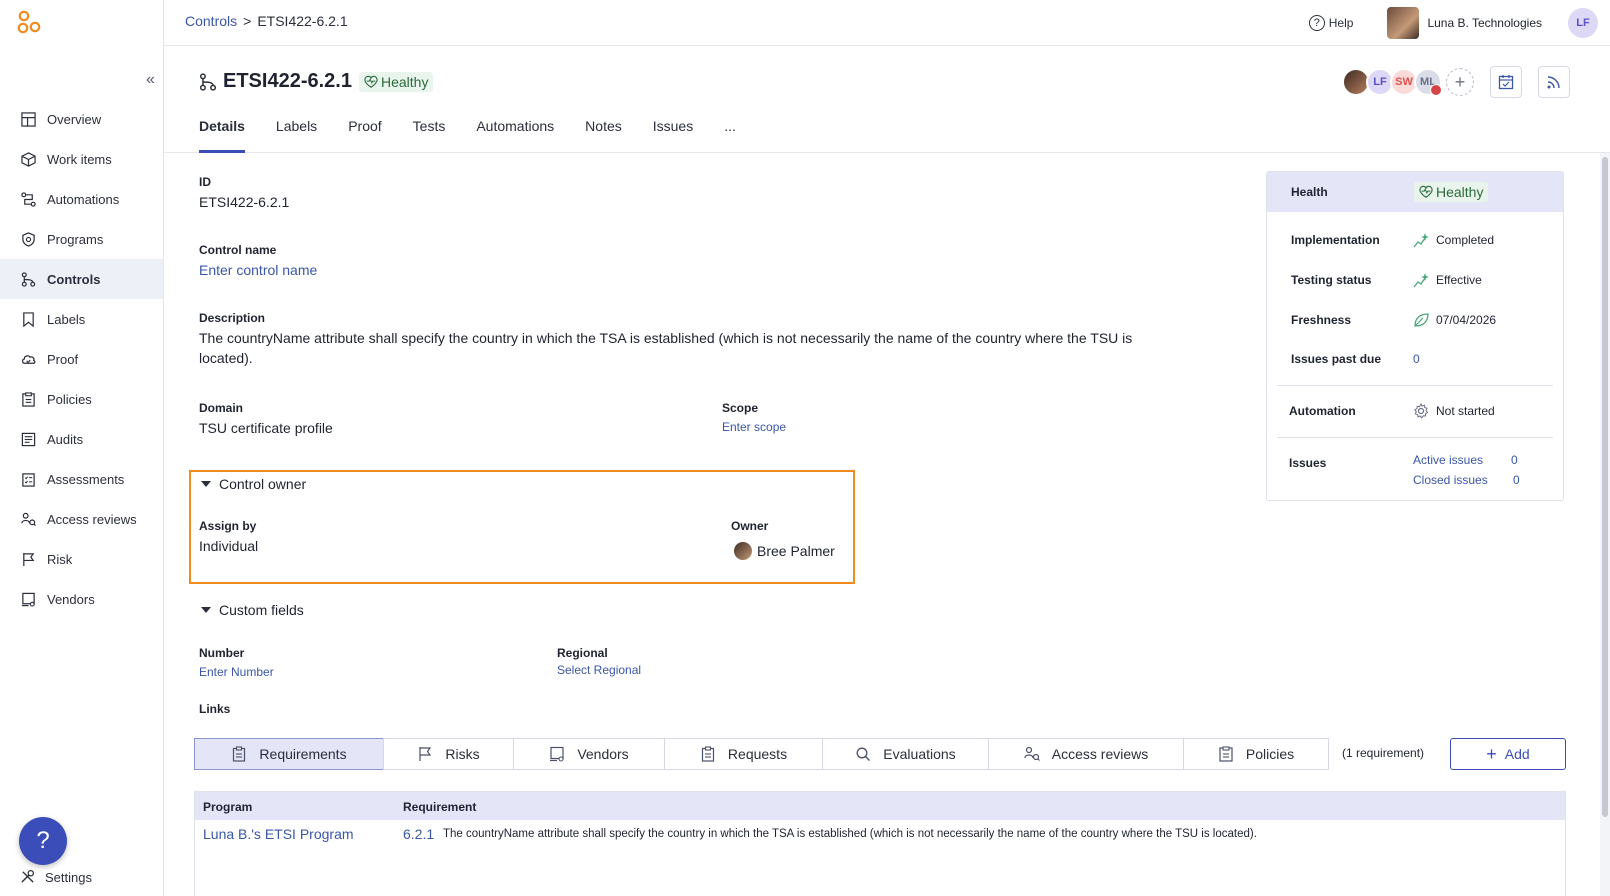 The image size is (1610, 896). I want to click on help-fab-button: ?, so click(43, 841).